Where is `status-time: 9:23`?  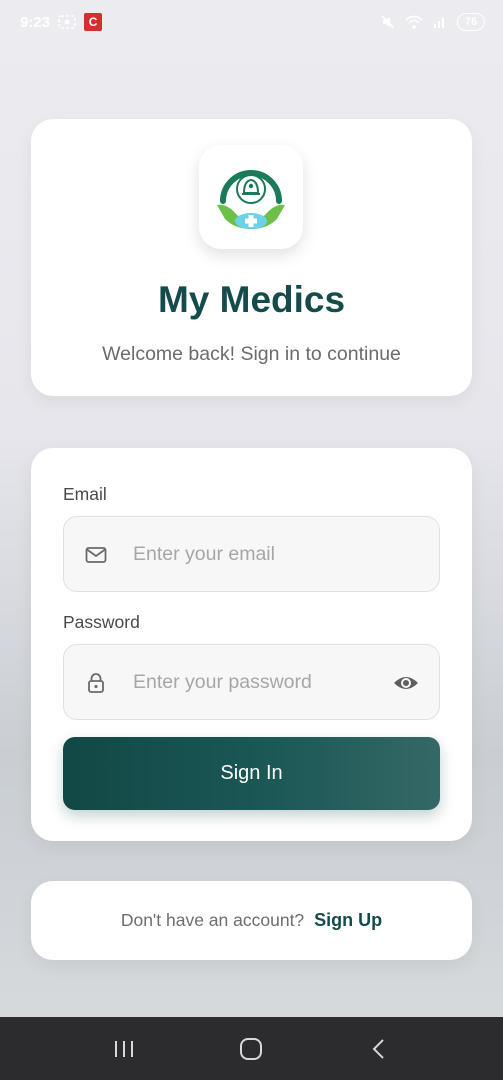
status-time: 9:23 is located at coordinates (35, 22).